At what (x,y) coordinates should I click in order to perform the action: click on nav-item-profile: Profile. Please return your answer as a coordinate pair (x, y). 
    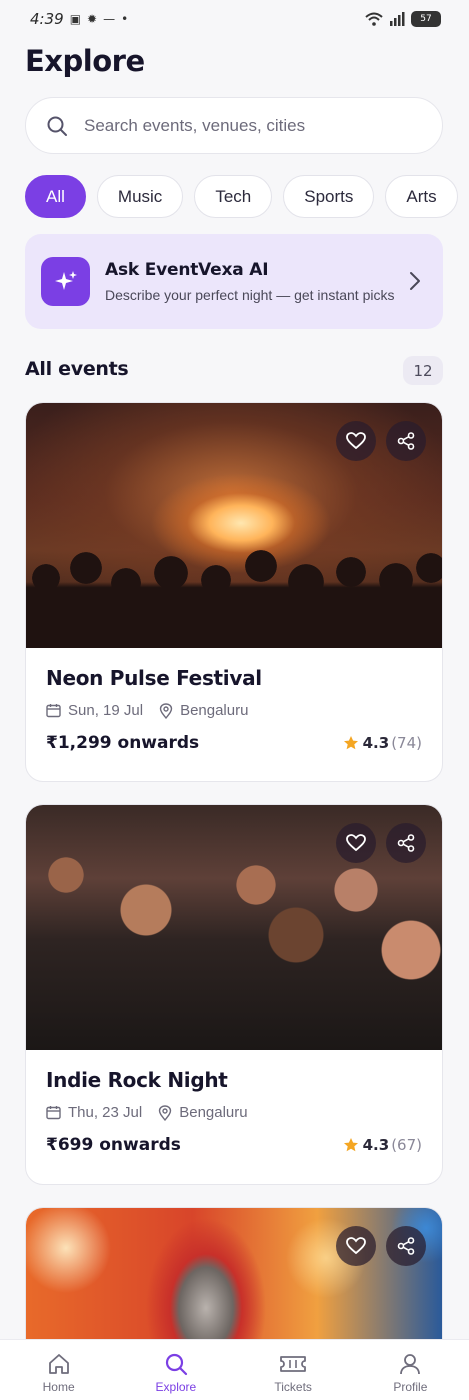
    Looking at the image, I should click on (410, 1370).